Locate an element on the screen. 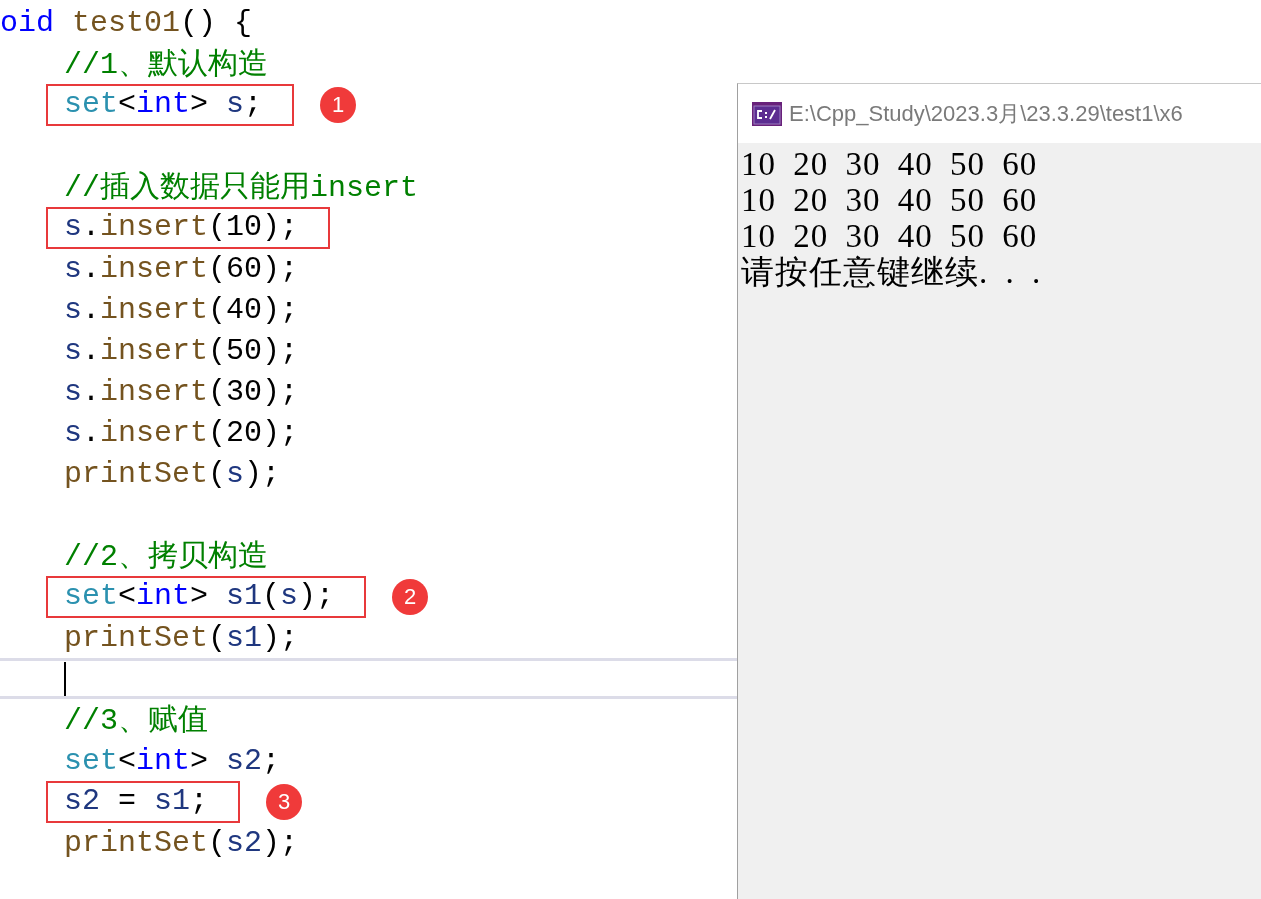 This screenshot has width=1261, height=899. console-icon is located at coordinates (767, 113).